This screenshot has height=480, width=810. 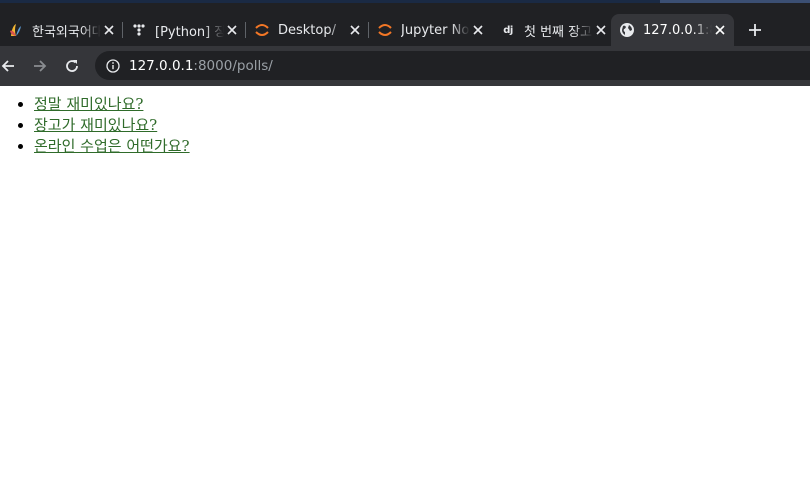 I want to click on reload-icon, so click(x=72, y=66).